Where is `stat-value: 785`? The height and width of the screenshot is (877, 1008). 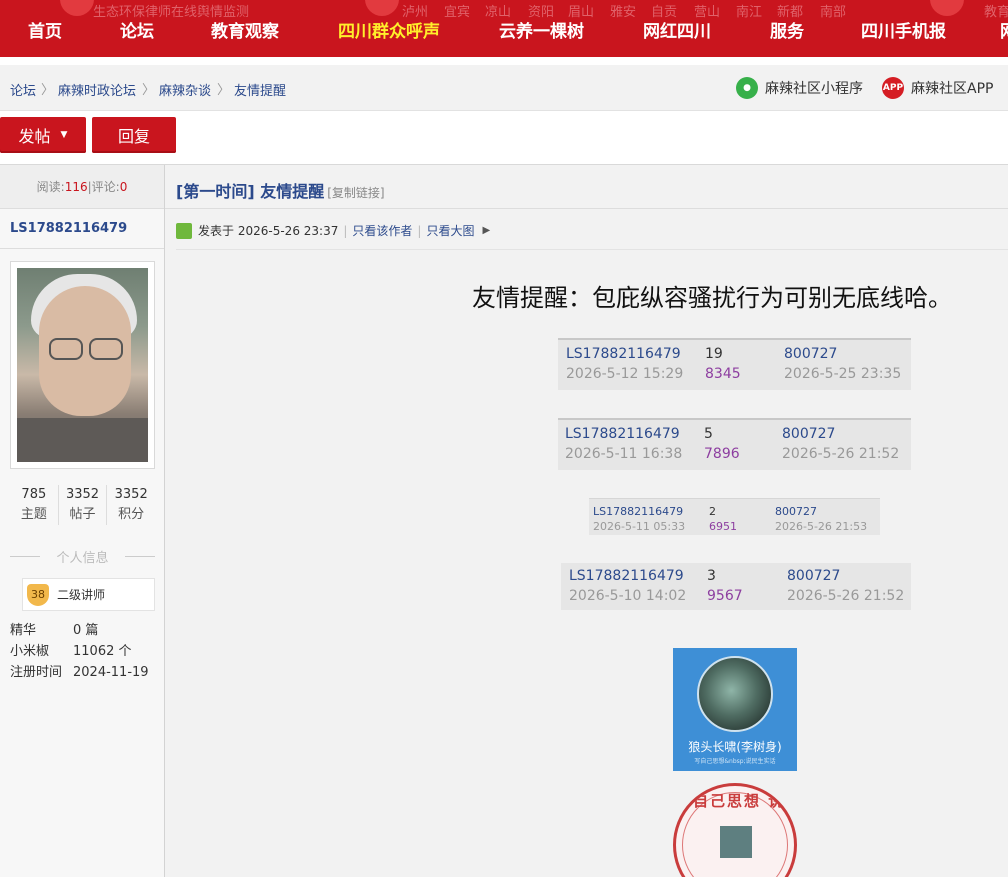
stat-value: 785 is located at coordinates (34, 494).